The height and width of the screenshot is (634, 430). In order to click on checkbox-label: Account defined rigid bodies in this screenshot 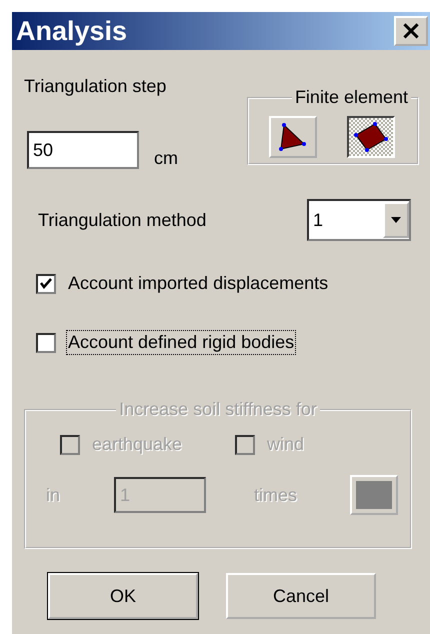, I will do `click(181, 342)`.